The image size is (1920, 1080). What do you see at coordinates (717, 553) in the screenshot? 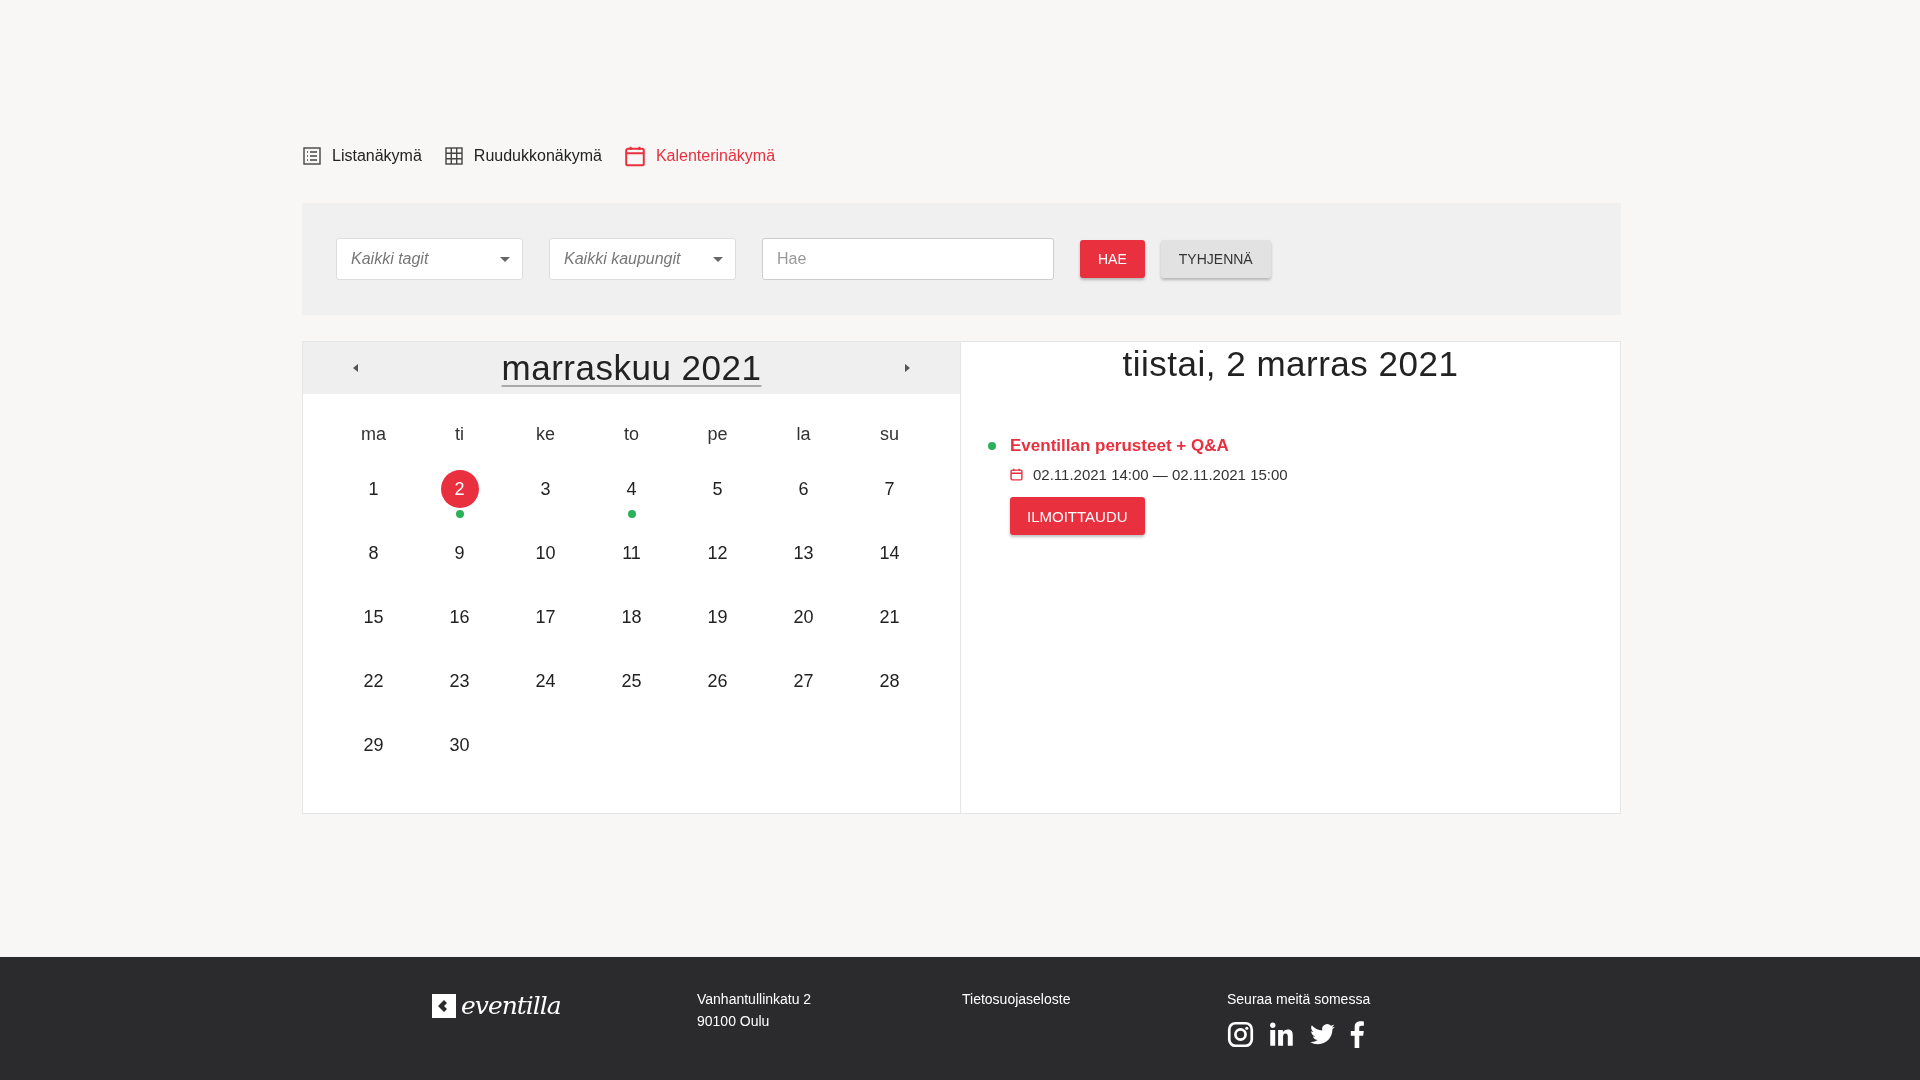
I see `day-number: 12` at bounding box center [717, 553].